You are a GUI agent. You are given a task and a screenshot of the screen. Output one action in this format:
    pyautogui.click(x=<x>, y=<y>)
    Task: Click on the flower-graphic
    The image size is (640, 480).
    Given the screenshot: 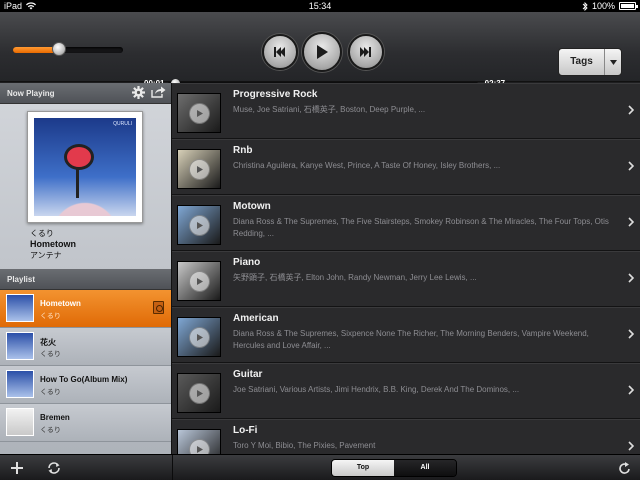 What is the action you would take?
    pyautogui.click(x=79, y=157)
    